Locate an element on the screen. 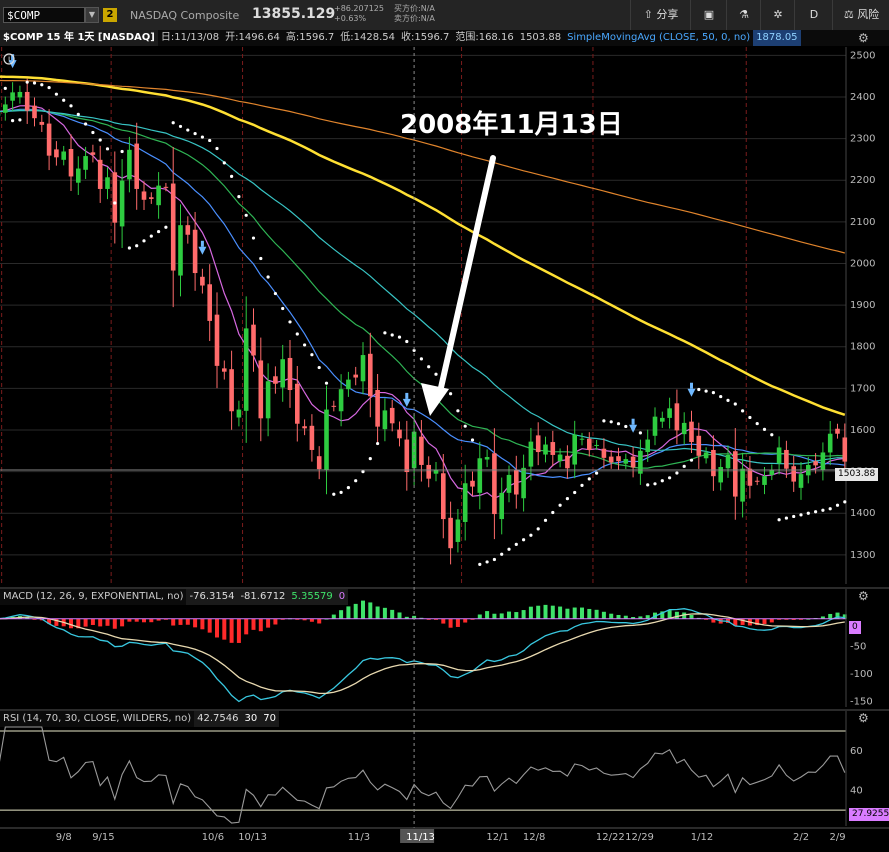  y-tick-label: 2300 is located at coordinates (862, 139).